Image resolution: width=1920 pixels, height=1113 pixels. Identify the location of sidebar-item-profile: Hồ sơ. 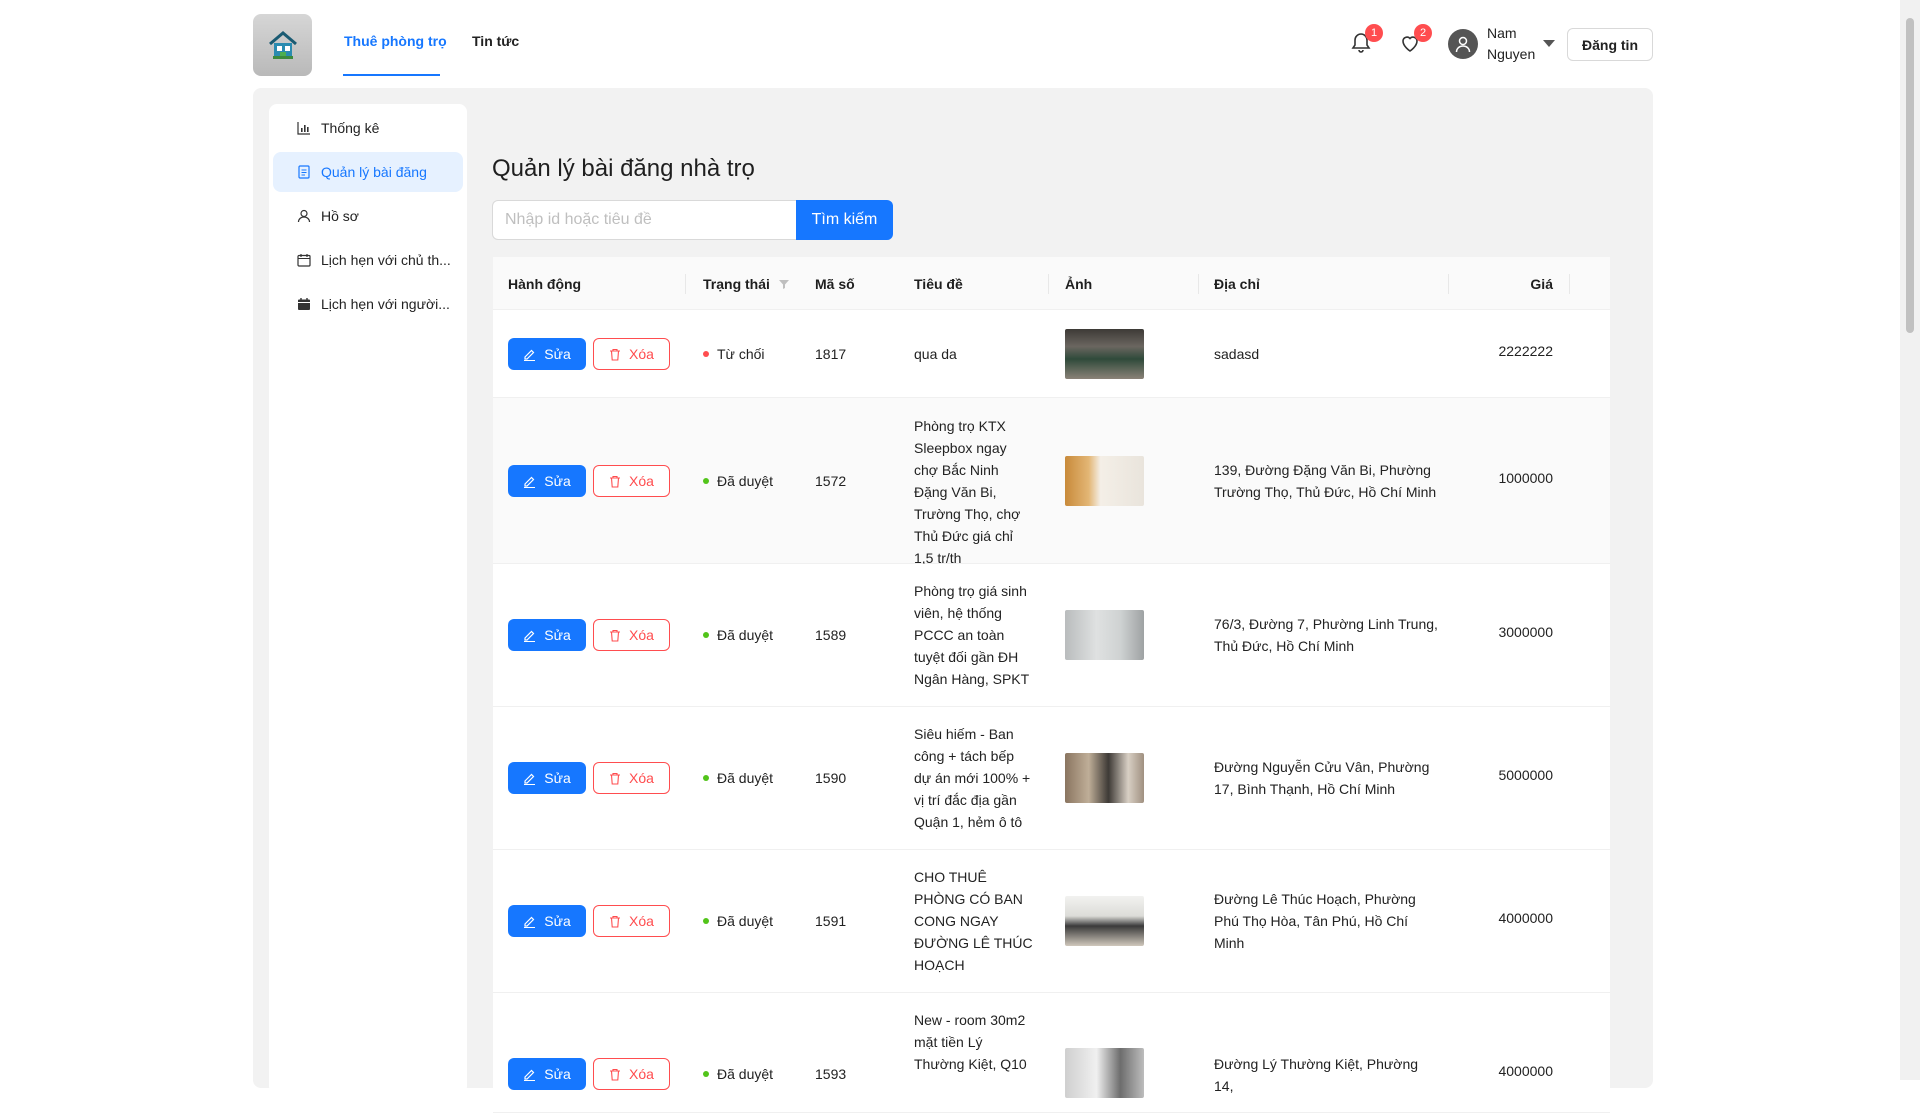
(368, 216).